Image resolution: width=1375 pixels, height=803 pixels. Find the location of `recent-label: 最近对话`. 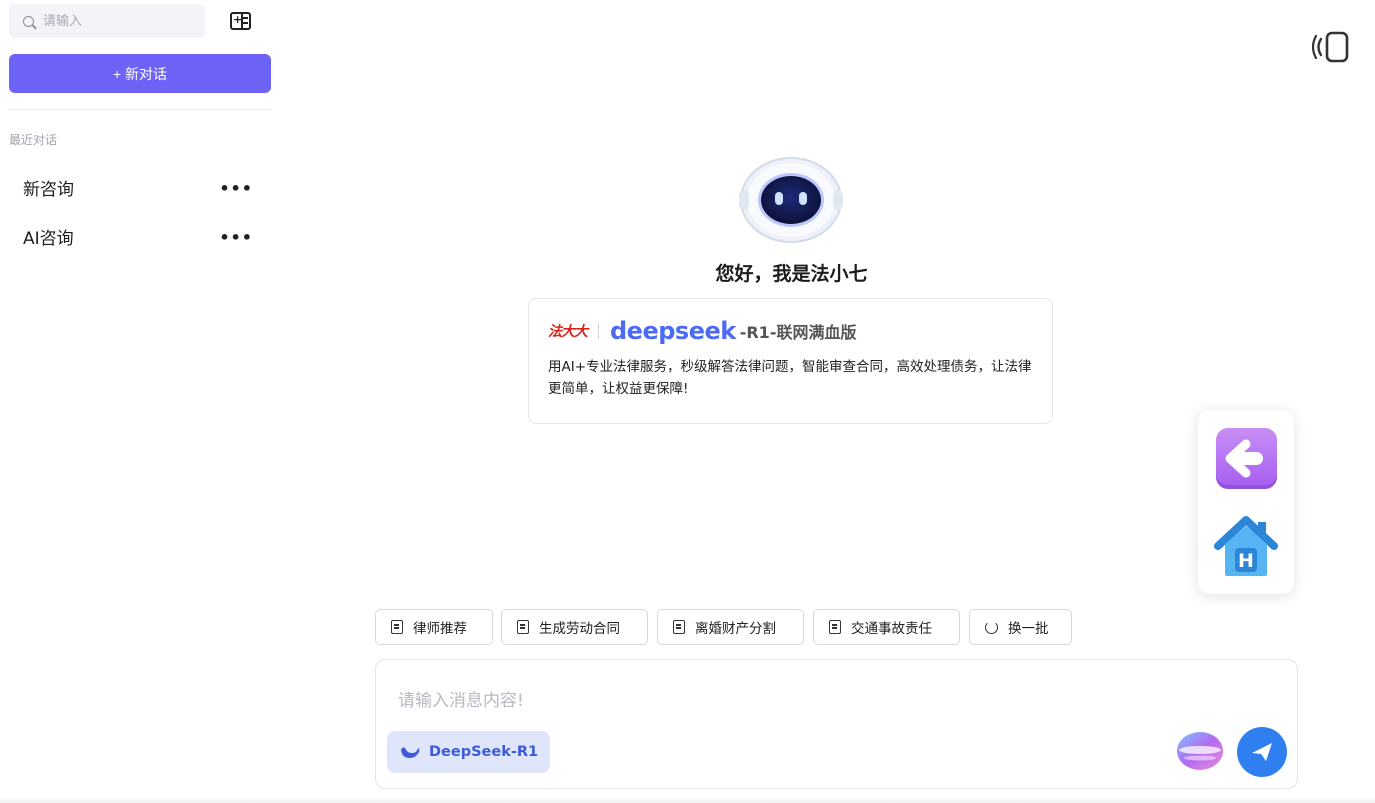

recent-label: 最近对话 is located at coordinates (33, 140).